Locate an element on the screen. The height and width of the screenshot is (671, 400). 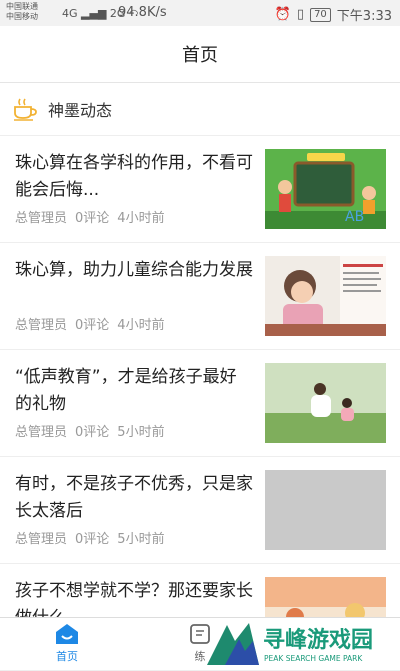
coffee-cup-icon is located at coordinates (25, 109).